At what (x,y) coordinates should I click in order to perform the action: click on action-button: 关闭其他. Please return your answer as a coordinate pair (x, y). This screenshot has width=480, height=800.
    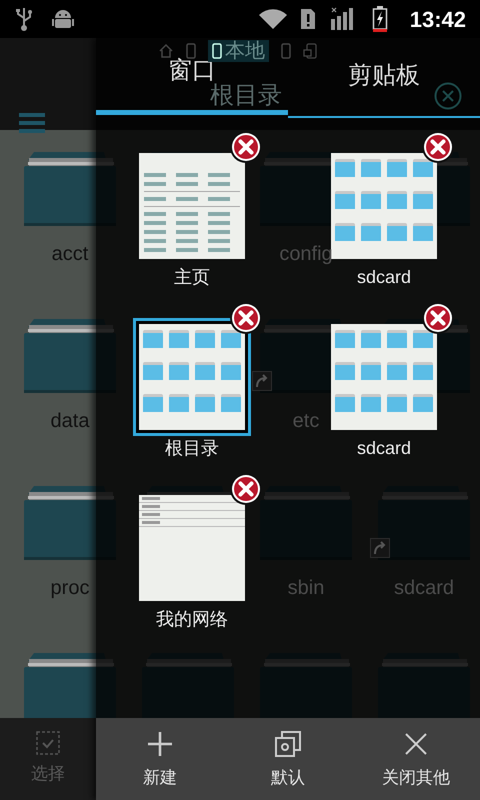
    Looking at the image, I should click on (416, 759).